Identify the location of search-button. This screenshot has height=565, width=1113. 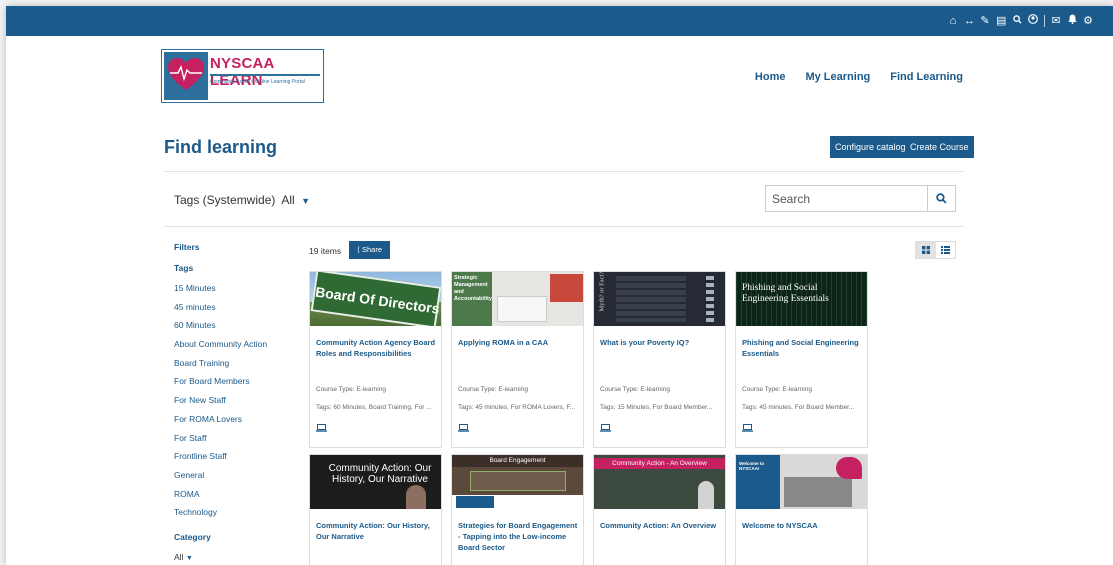
(941, 198).